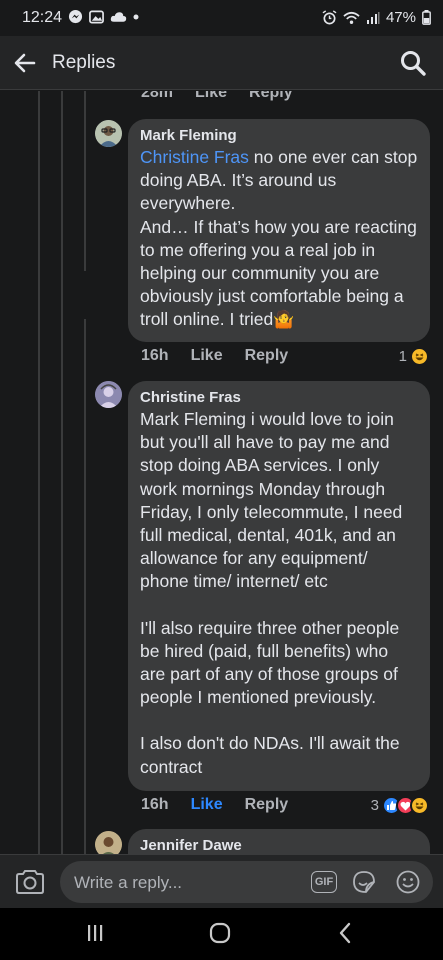 This screenshot has height=960, width=443. Describe the element at coordinates (345, 933) in the screenshot. I see `back-nav-icon` at that location.